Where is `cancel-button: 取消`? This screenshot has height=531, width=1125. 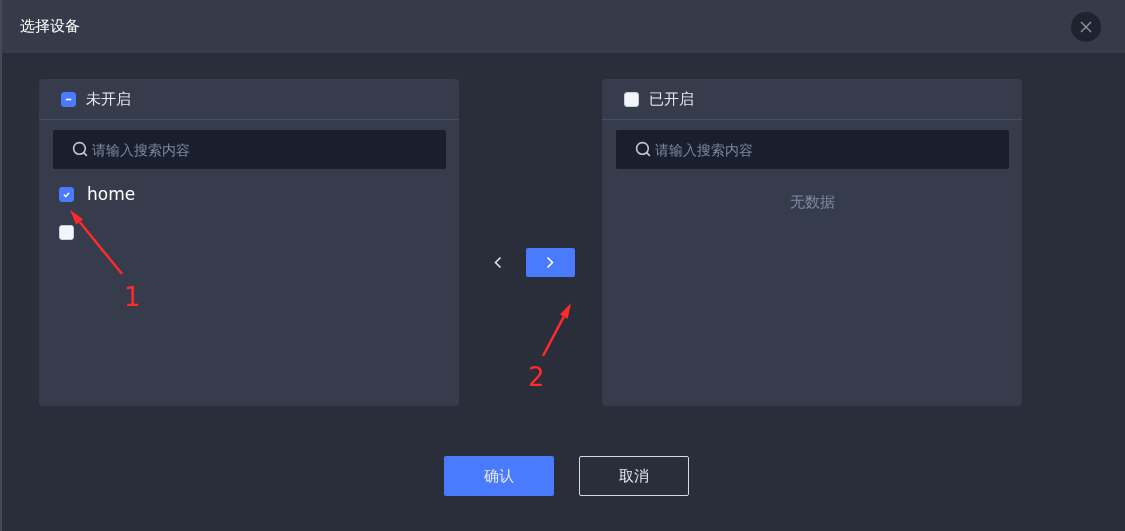 cancel-button: 取消 is located at coordinates (633, 476).